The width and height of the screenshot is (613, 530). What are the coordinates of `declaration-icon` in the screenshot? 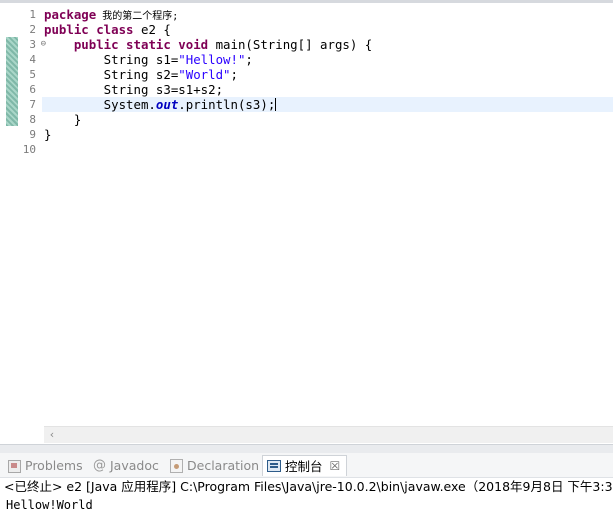 It's located at (176, 465).